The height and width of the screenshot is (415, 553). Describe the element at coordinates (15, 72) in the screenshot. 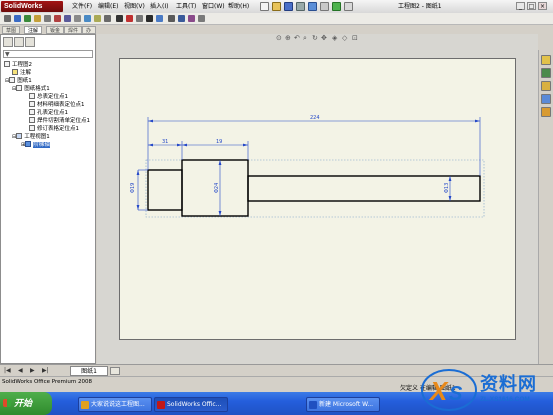

I see `annotation-icon` at that location.